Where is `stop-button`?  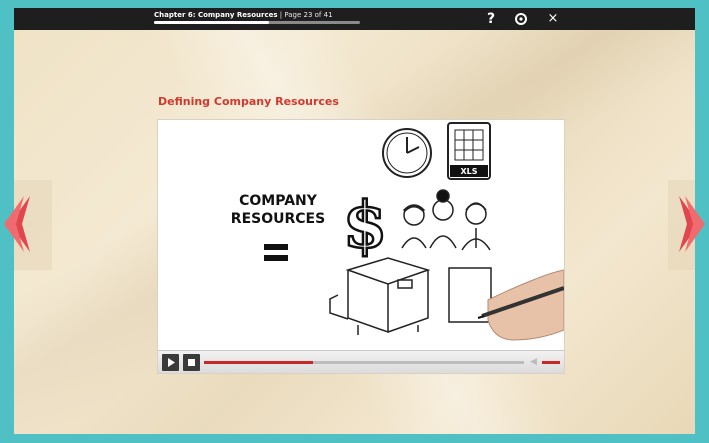 stop-button is located at coordinates (191, 362).